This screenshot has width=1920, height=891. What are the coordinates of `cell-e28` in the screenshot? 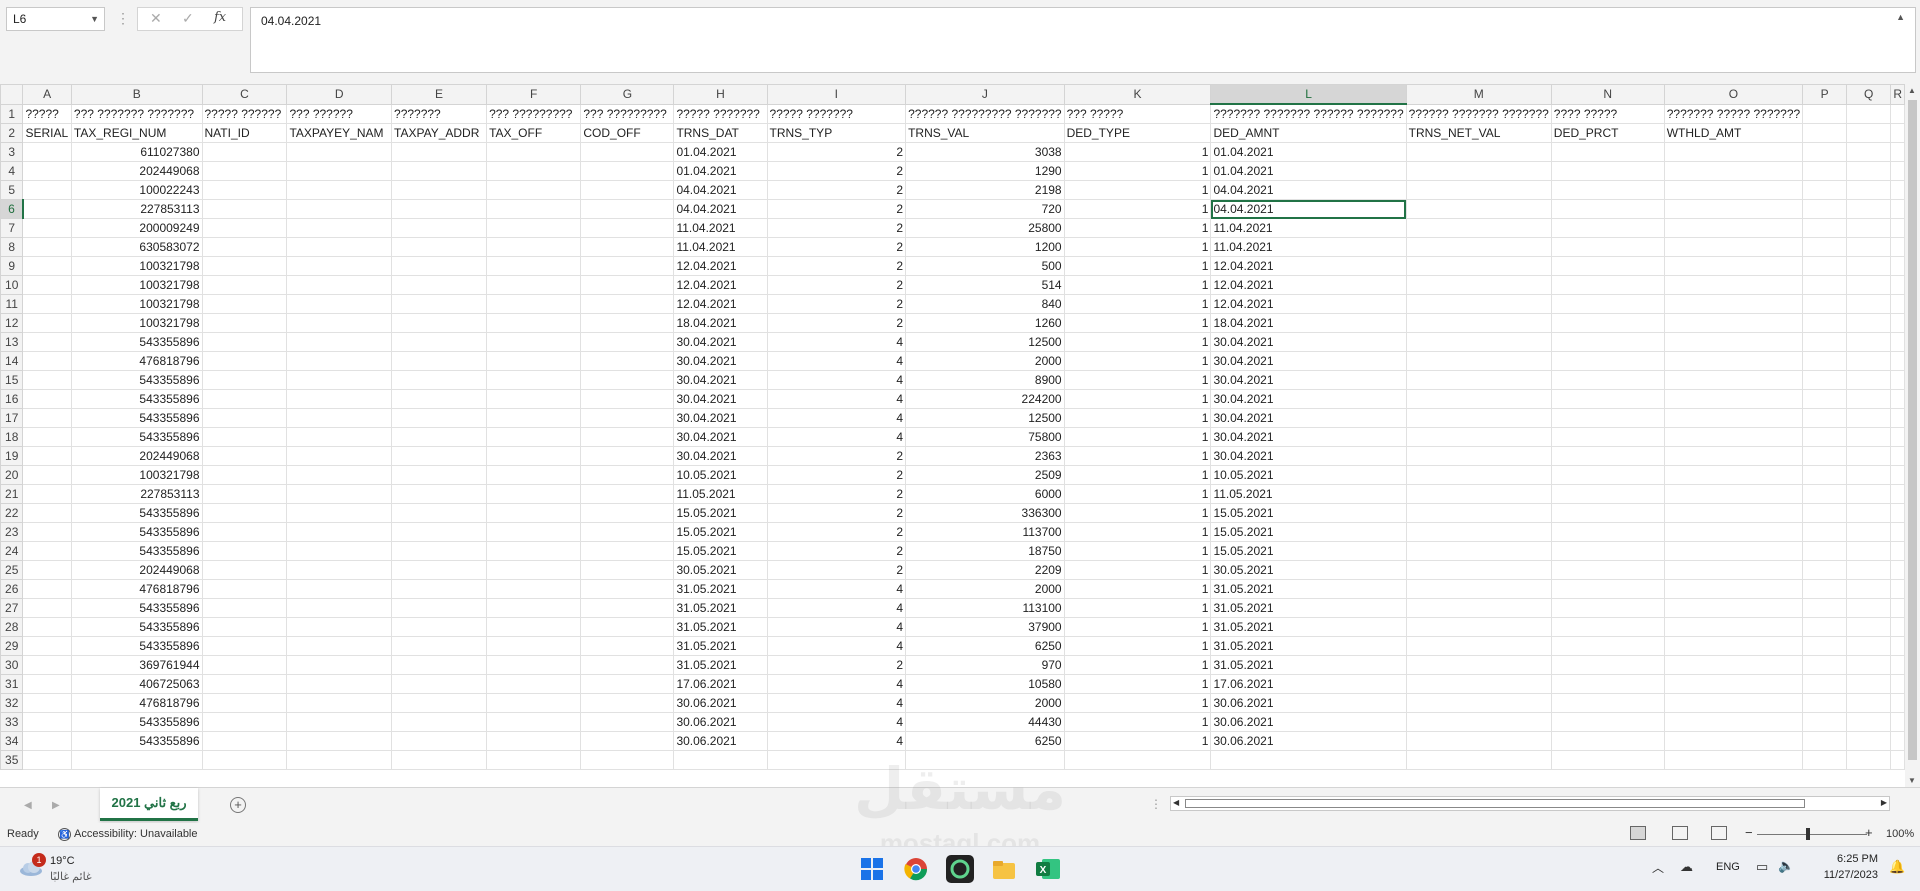 It's located at (439, 627).